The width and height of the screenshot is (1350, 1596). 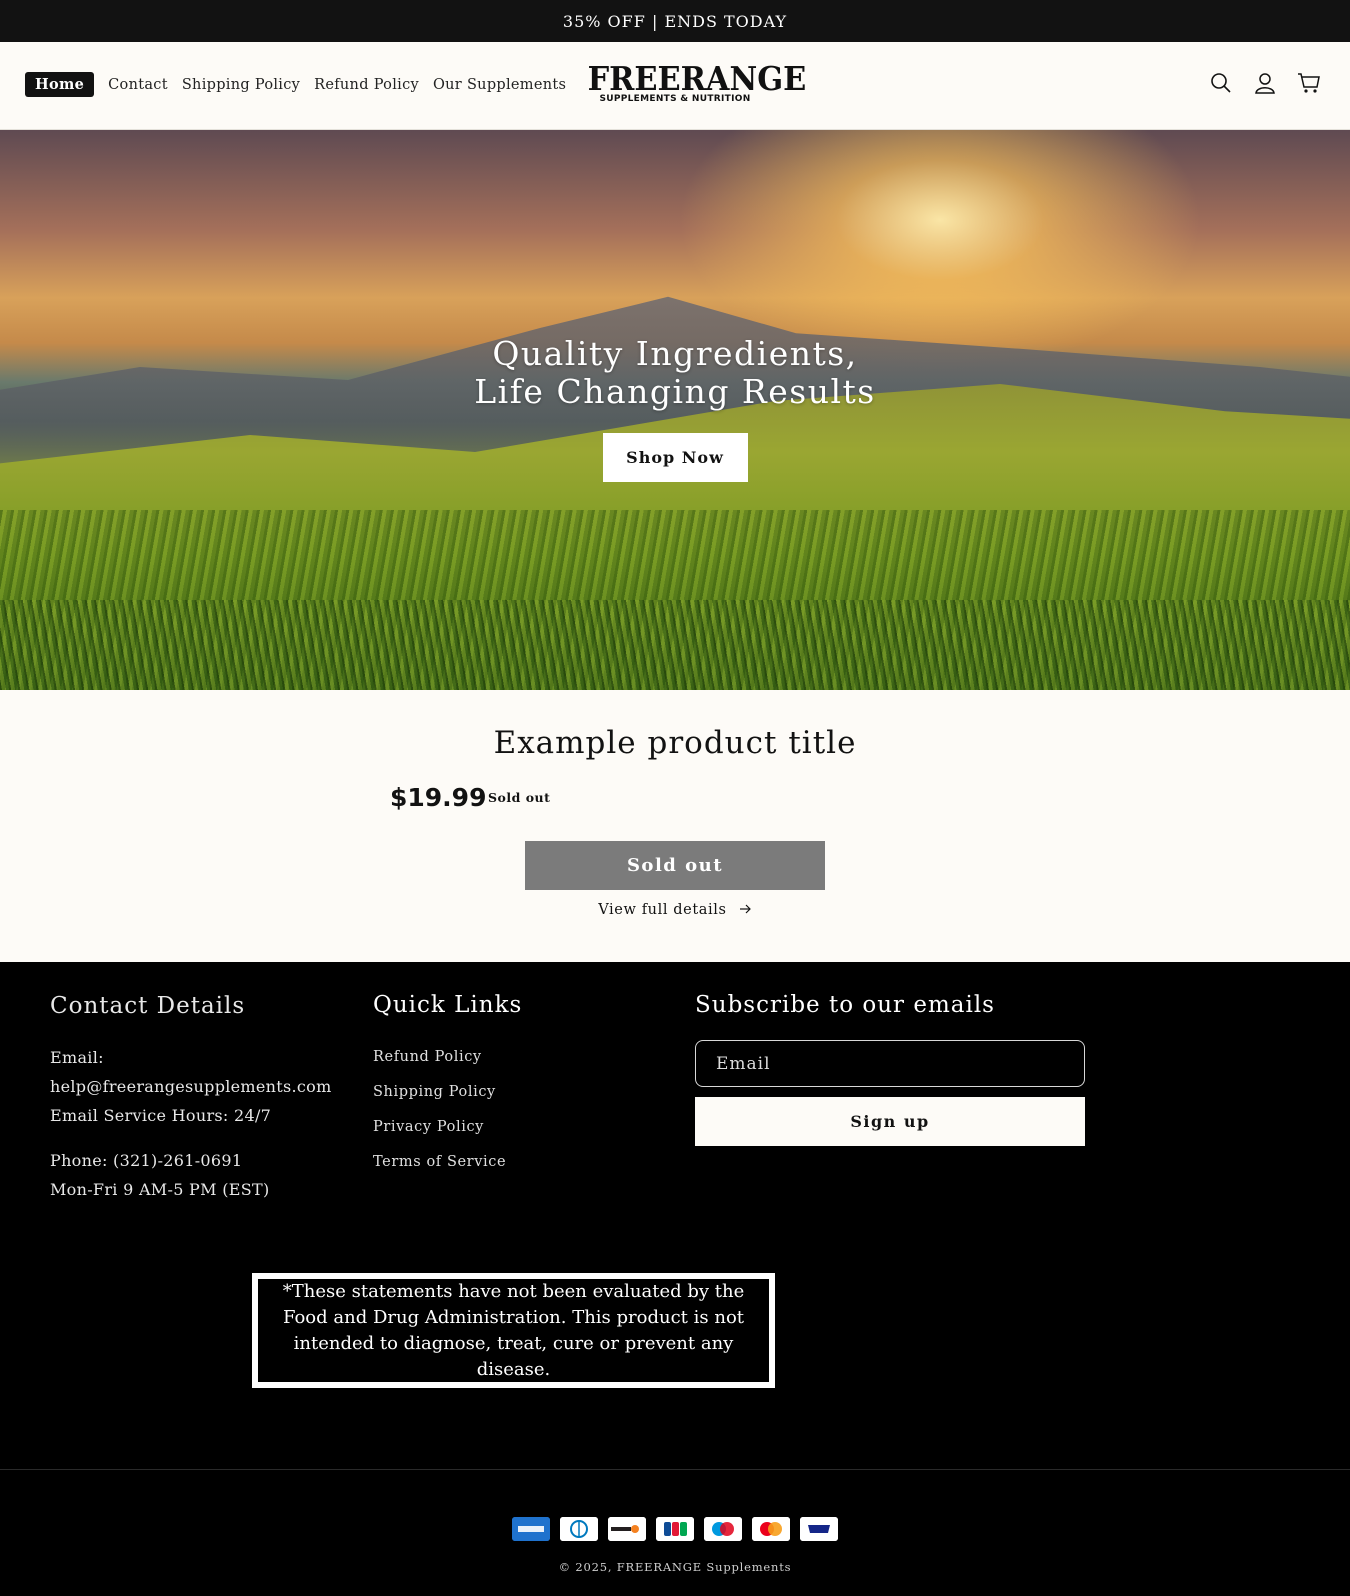 I want to click on footer-link-shipping-policy: Shipping Policy, so click(x=498, y=1092).